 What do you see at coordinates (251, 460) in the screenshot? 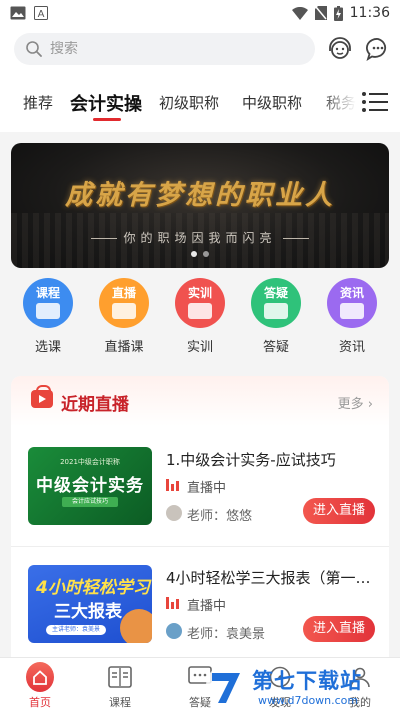
I see `live-title: 1.中级会计实务-应试技巧` at bounding box center [251, 460].